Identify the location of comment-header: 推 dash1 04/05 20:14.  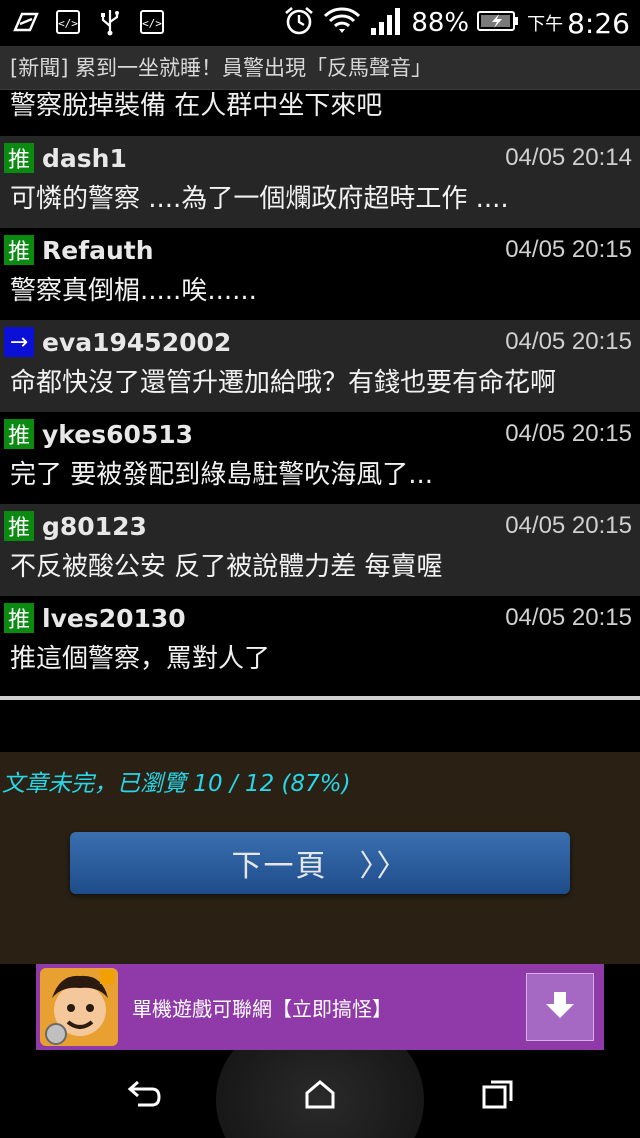
(318, 158).